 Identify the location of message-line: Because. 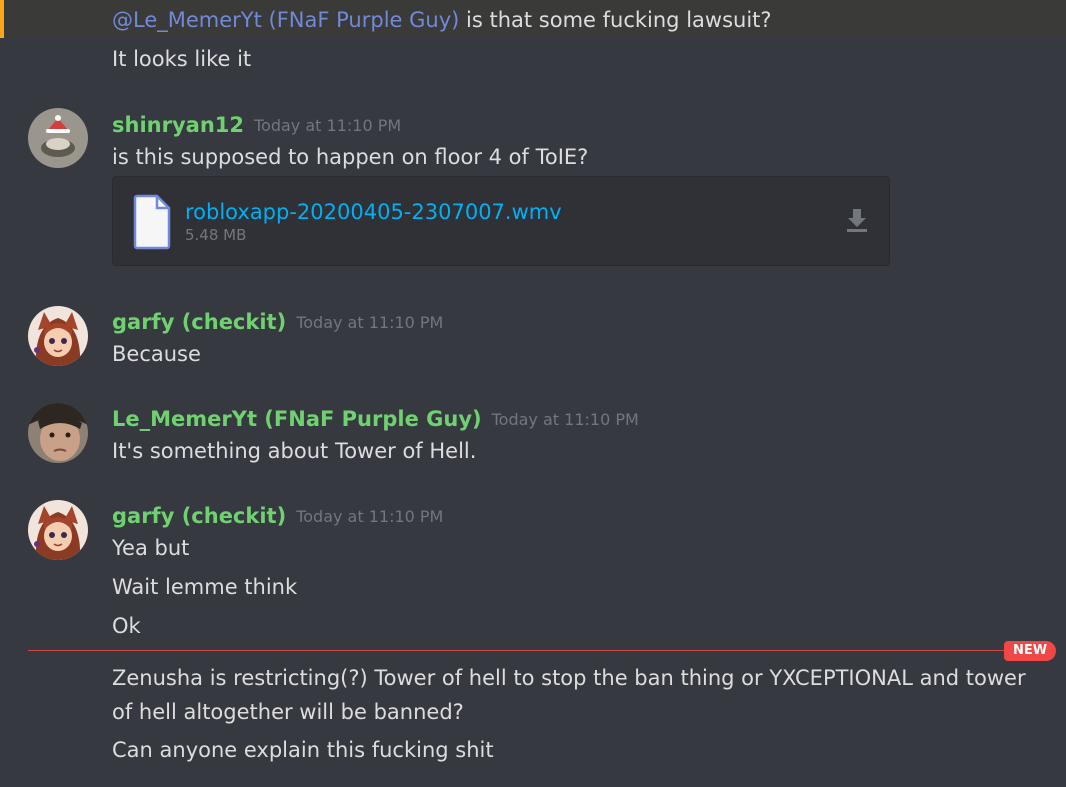
(156, 354).